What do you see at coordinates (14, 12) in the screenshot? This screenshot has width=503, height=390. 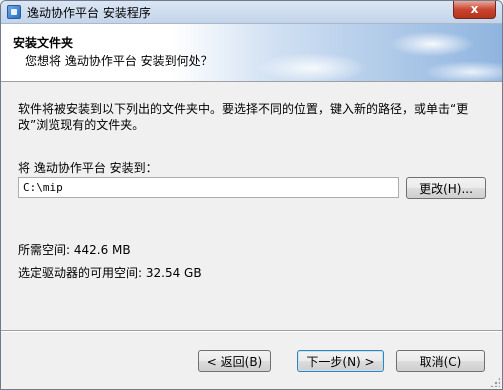 I see `app-icon` at bounding box center [14, 12].